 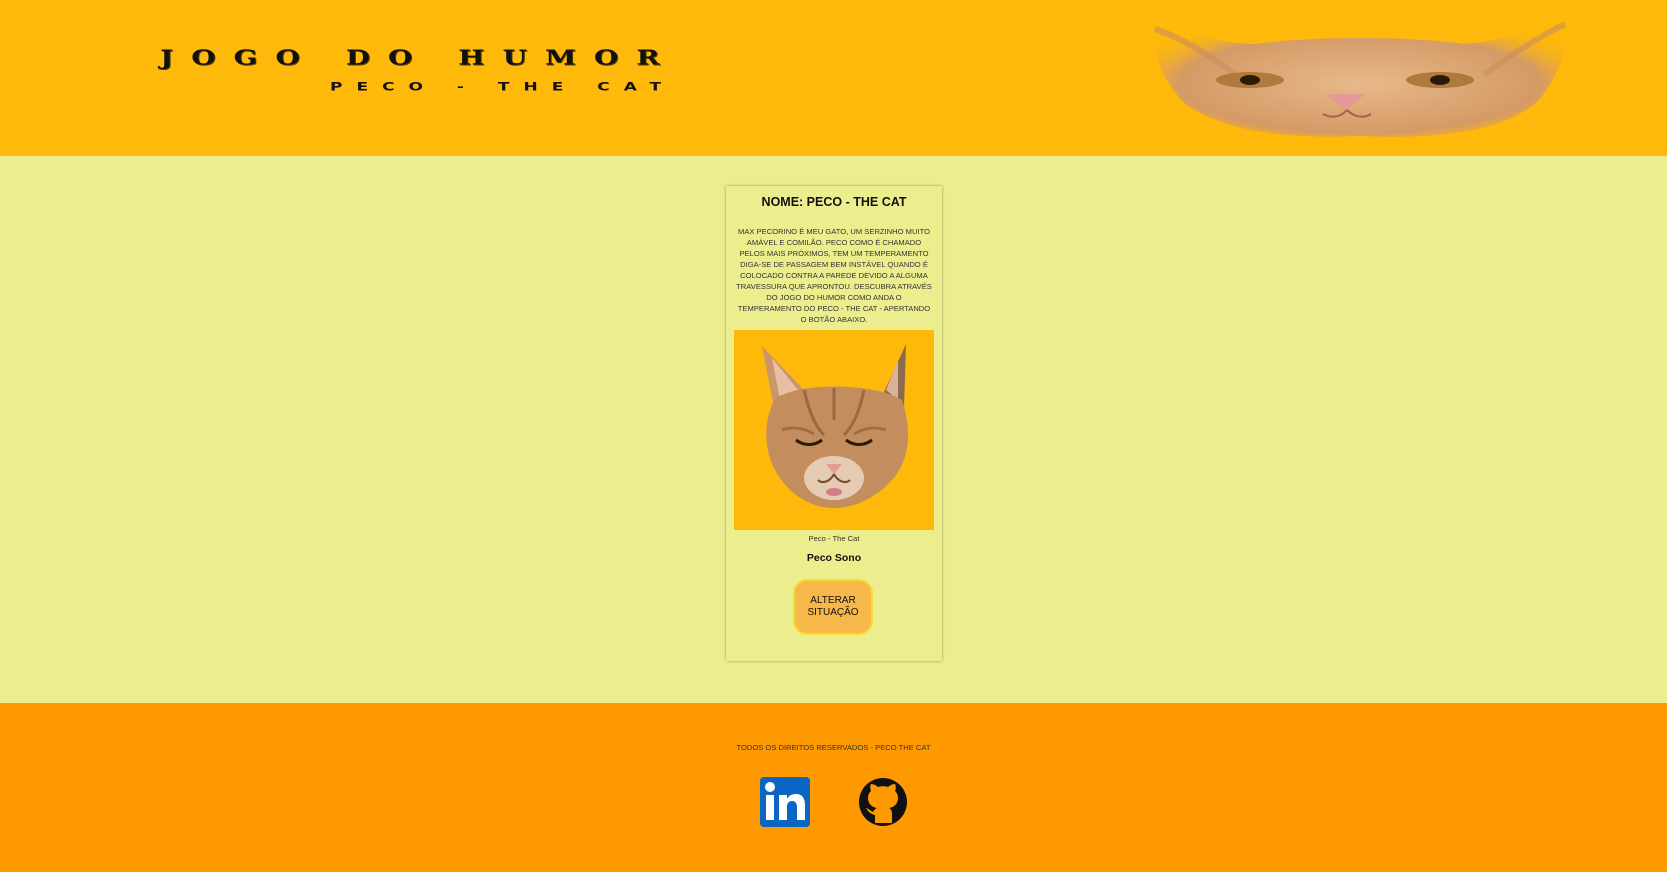 What do you see at coordinates (834, 202) in the screenshot?
I see `cat-name: NOME: PECO - THE CAT` at bounding box center [834, 202].